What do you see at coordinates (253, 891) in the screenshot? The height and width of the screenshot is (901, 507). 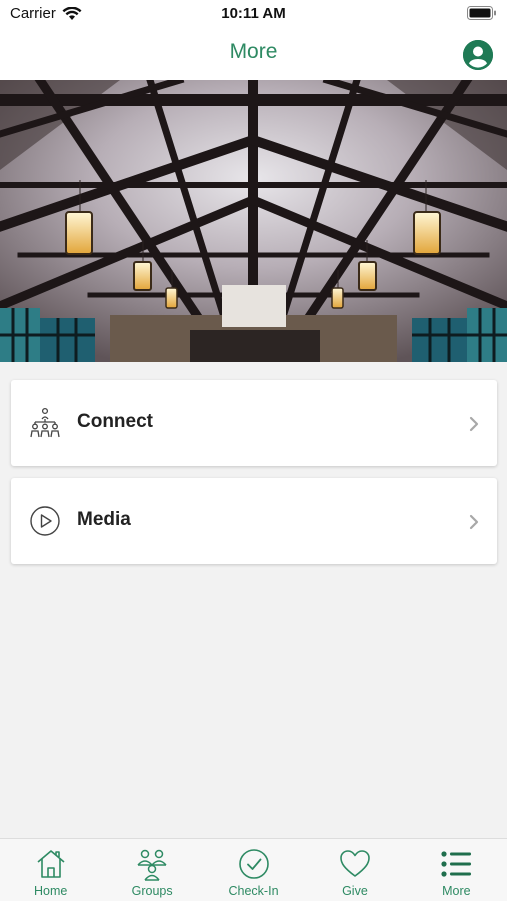 I see `tab-check-in-label: Check-In` at bounding box center [253, 891].